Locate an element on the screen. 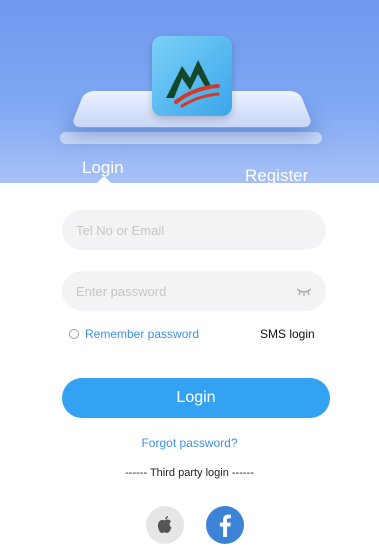  apple-login-button is located at coordinates (165, 525).